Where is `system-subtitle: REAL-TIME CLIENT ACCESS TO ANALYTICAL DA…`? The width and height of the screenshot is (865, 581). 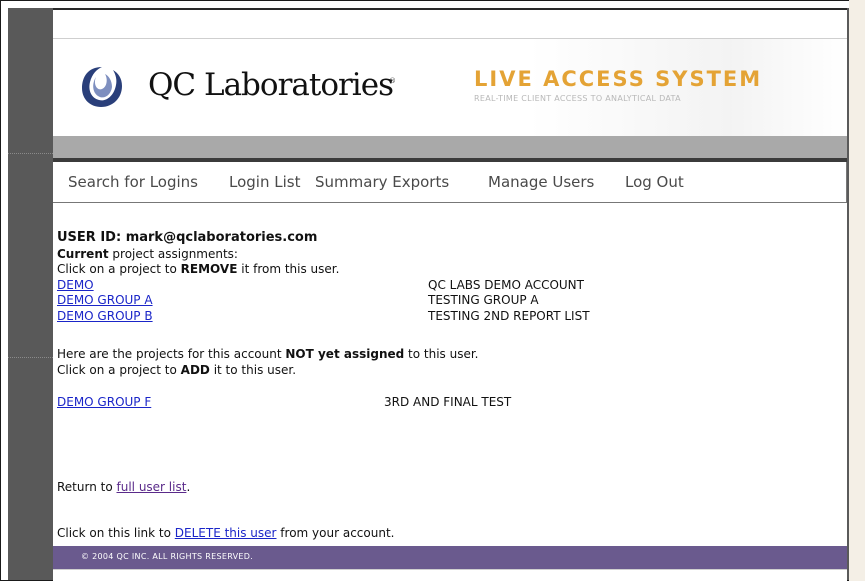
system-subtitle: REAL-TIME CLIENT ACCESS TO ANALYTICAL DA… is located at coordinates (577, 98).